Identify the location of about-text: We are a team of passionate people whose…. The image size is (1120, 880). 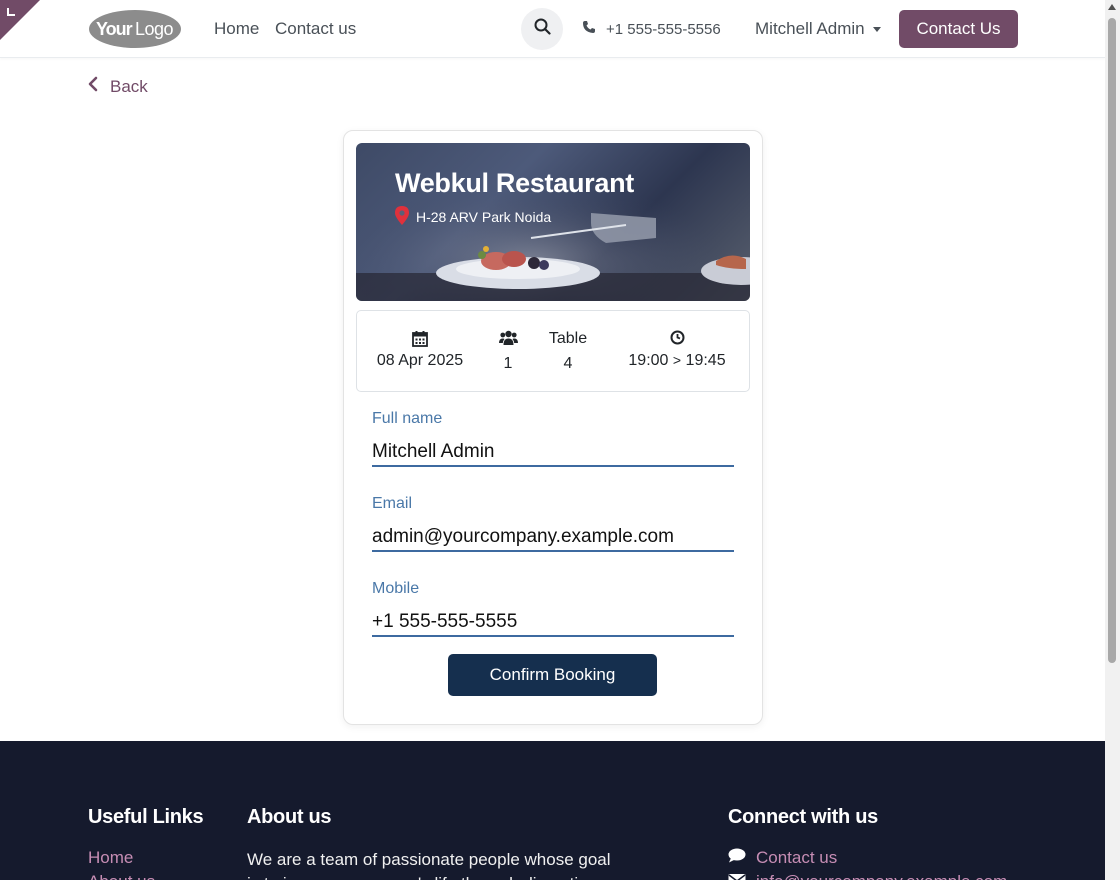
(429, 865).